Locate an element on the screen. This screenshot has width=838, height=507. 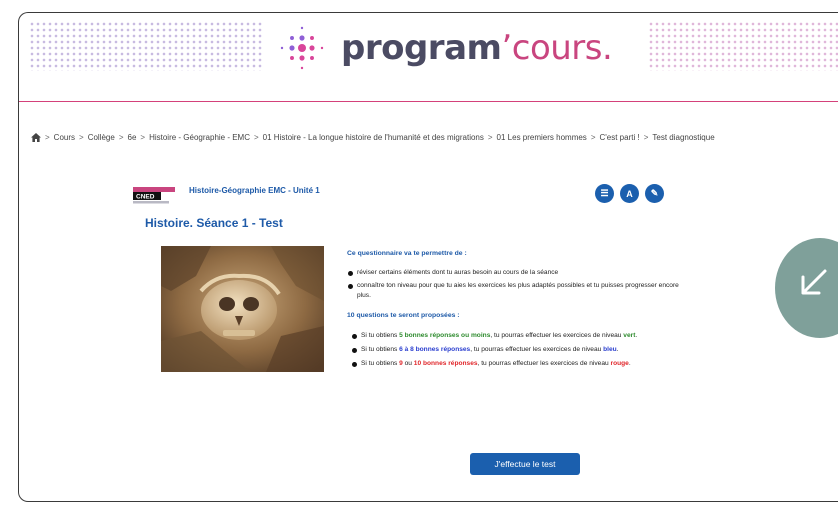
breadcrumb-item-college: Collège is located at coordinates (101, 137).